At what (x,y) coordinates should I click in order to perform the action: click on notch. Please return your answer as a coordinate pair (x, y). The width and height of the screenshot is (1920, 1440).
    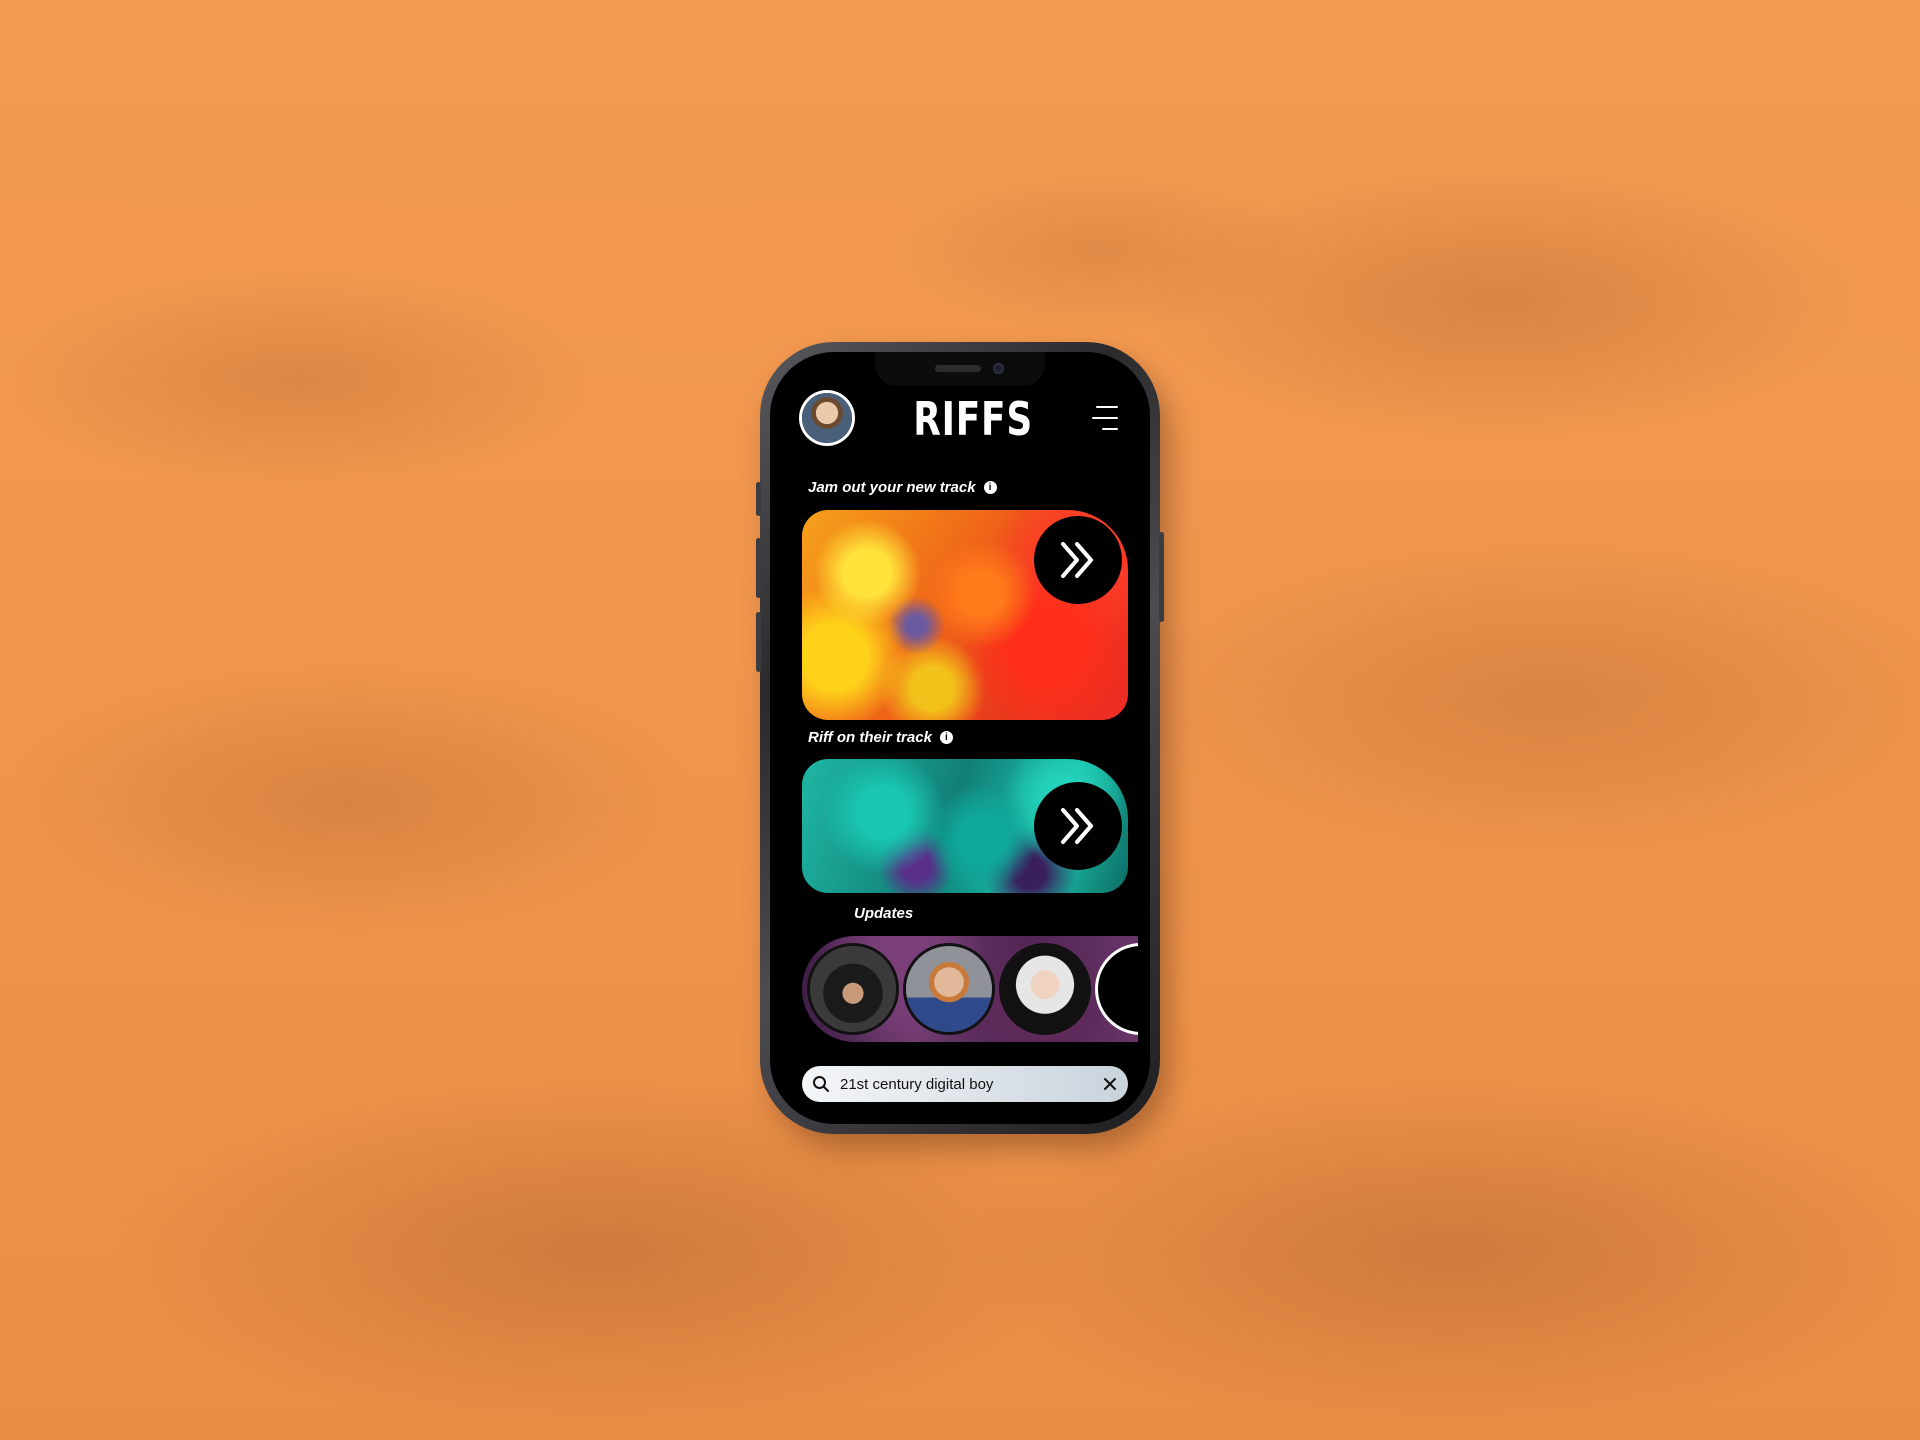
    Looking at the image, I should click on (960, 369).